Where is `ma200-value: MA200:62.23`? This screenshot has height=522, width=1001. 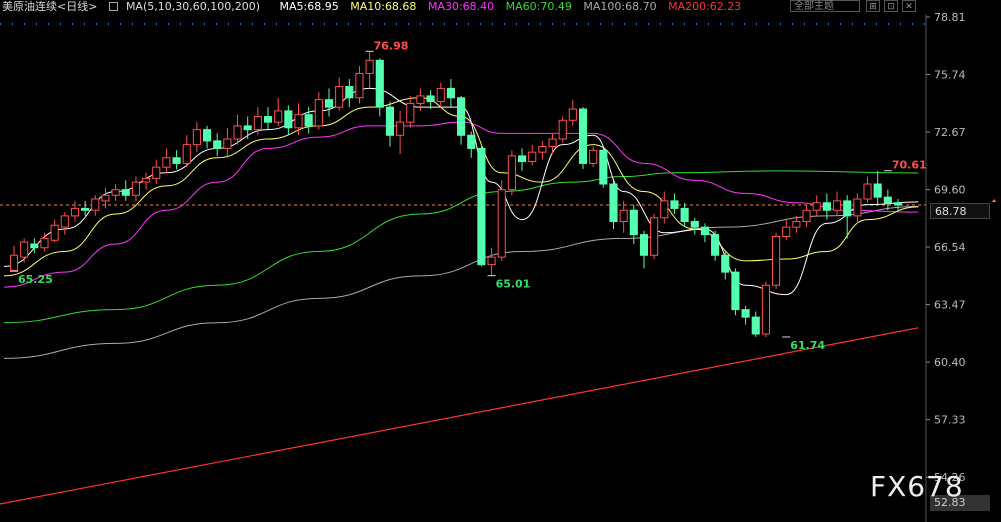 ma200-value: MA200:62.23 is located at coordinates (705, 6).